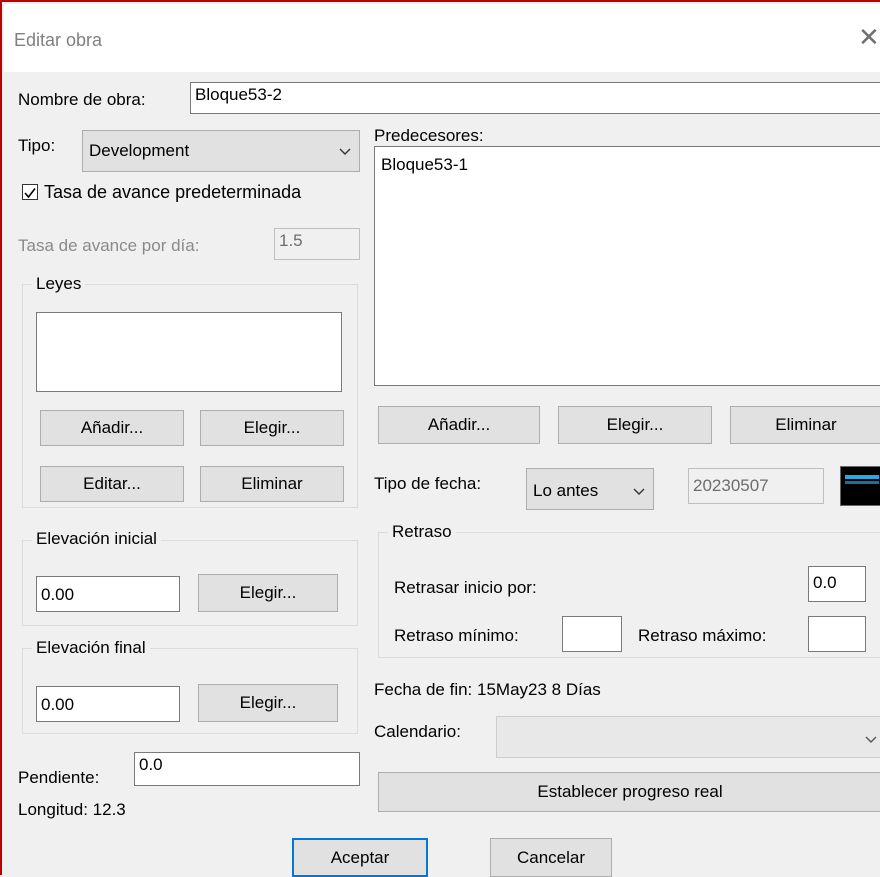  I want to click on tasa-dia-label: Tasa de avance por día:, so click(109, 245).